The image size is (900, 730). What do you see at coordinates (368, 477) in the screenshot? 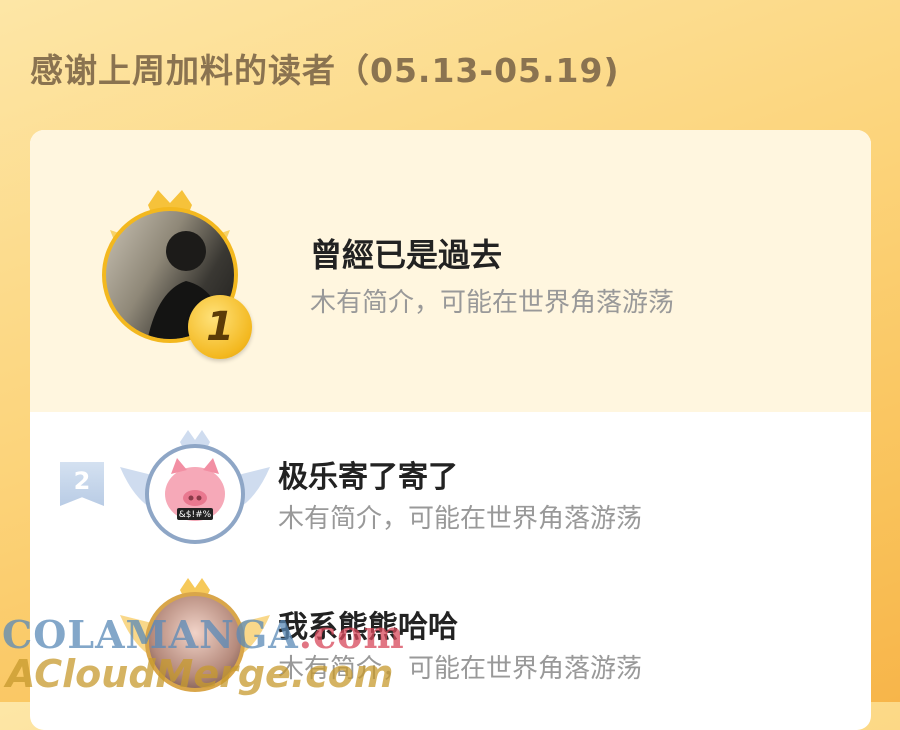
I see `reader-name: 极乐寄了寄了` at bounding box center [368, 477].